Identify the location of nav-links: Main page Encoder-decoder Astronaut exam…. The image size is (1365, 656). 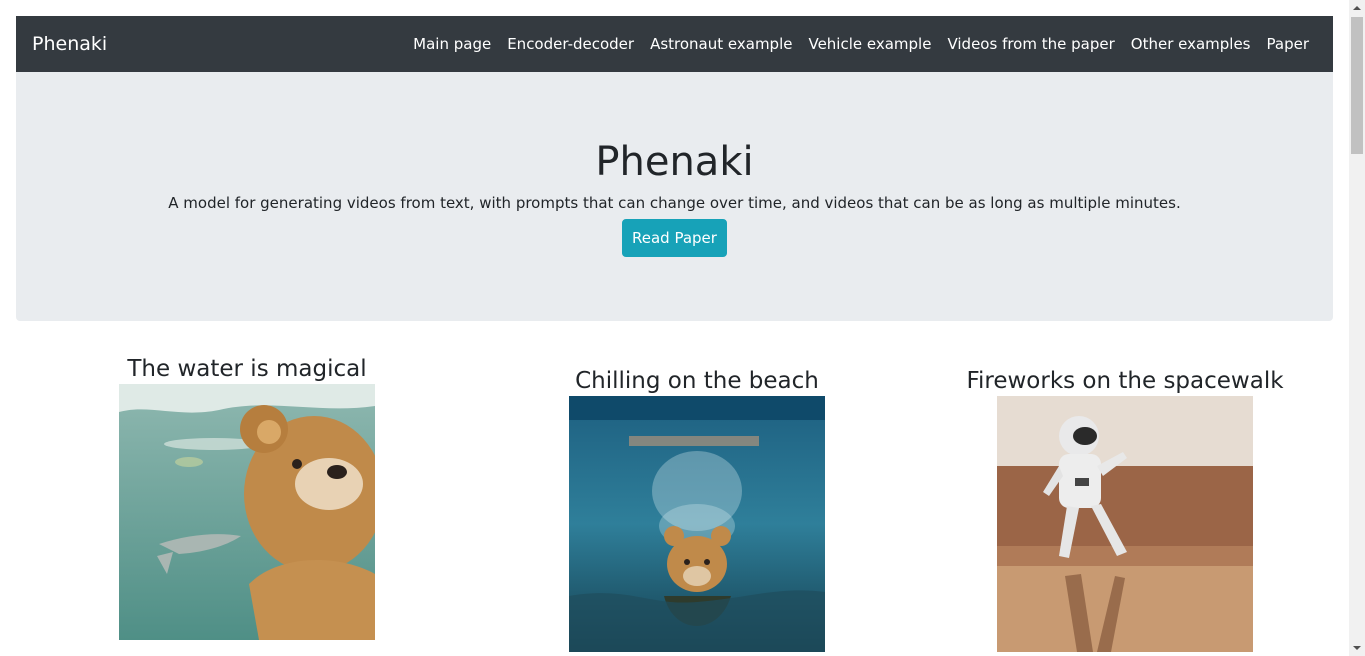
(861, 44).